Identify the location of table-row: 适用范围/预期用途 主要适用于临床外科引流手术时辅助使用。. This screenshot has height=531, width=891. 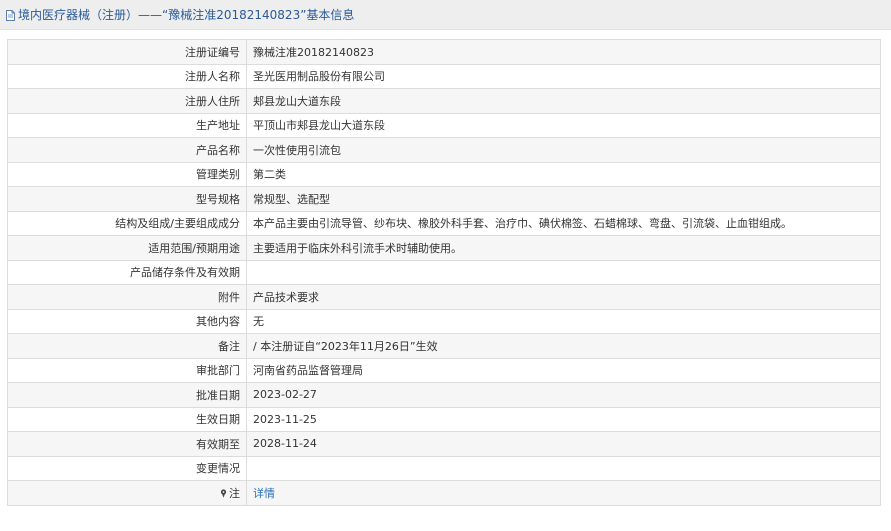
(444, 248).